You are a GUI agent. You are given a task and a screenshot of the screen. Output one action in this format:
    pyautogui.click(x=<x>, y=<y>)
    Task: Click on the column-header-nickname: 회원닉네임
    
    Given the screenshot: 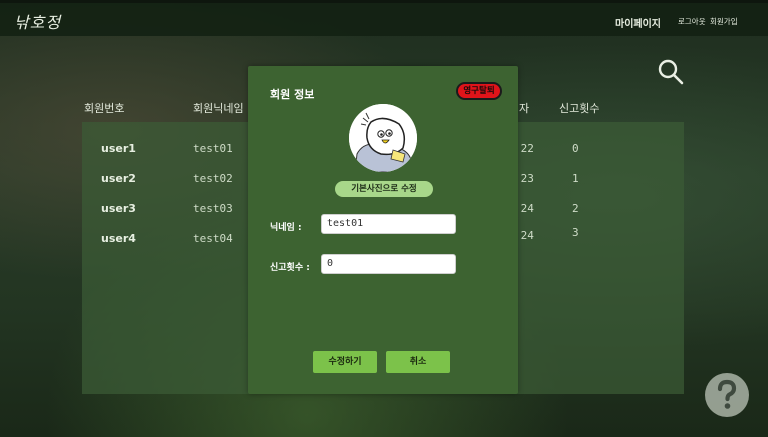 What is the action you would take?
    pyautogui.click(x=218, y=108)
    